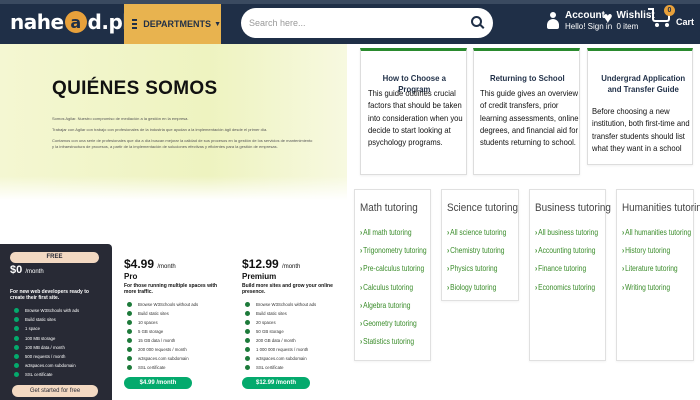  I want to click on search-bar, so click(367, 23).